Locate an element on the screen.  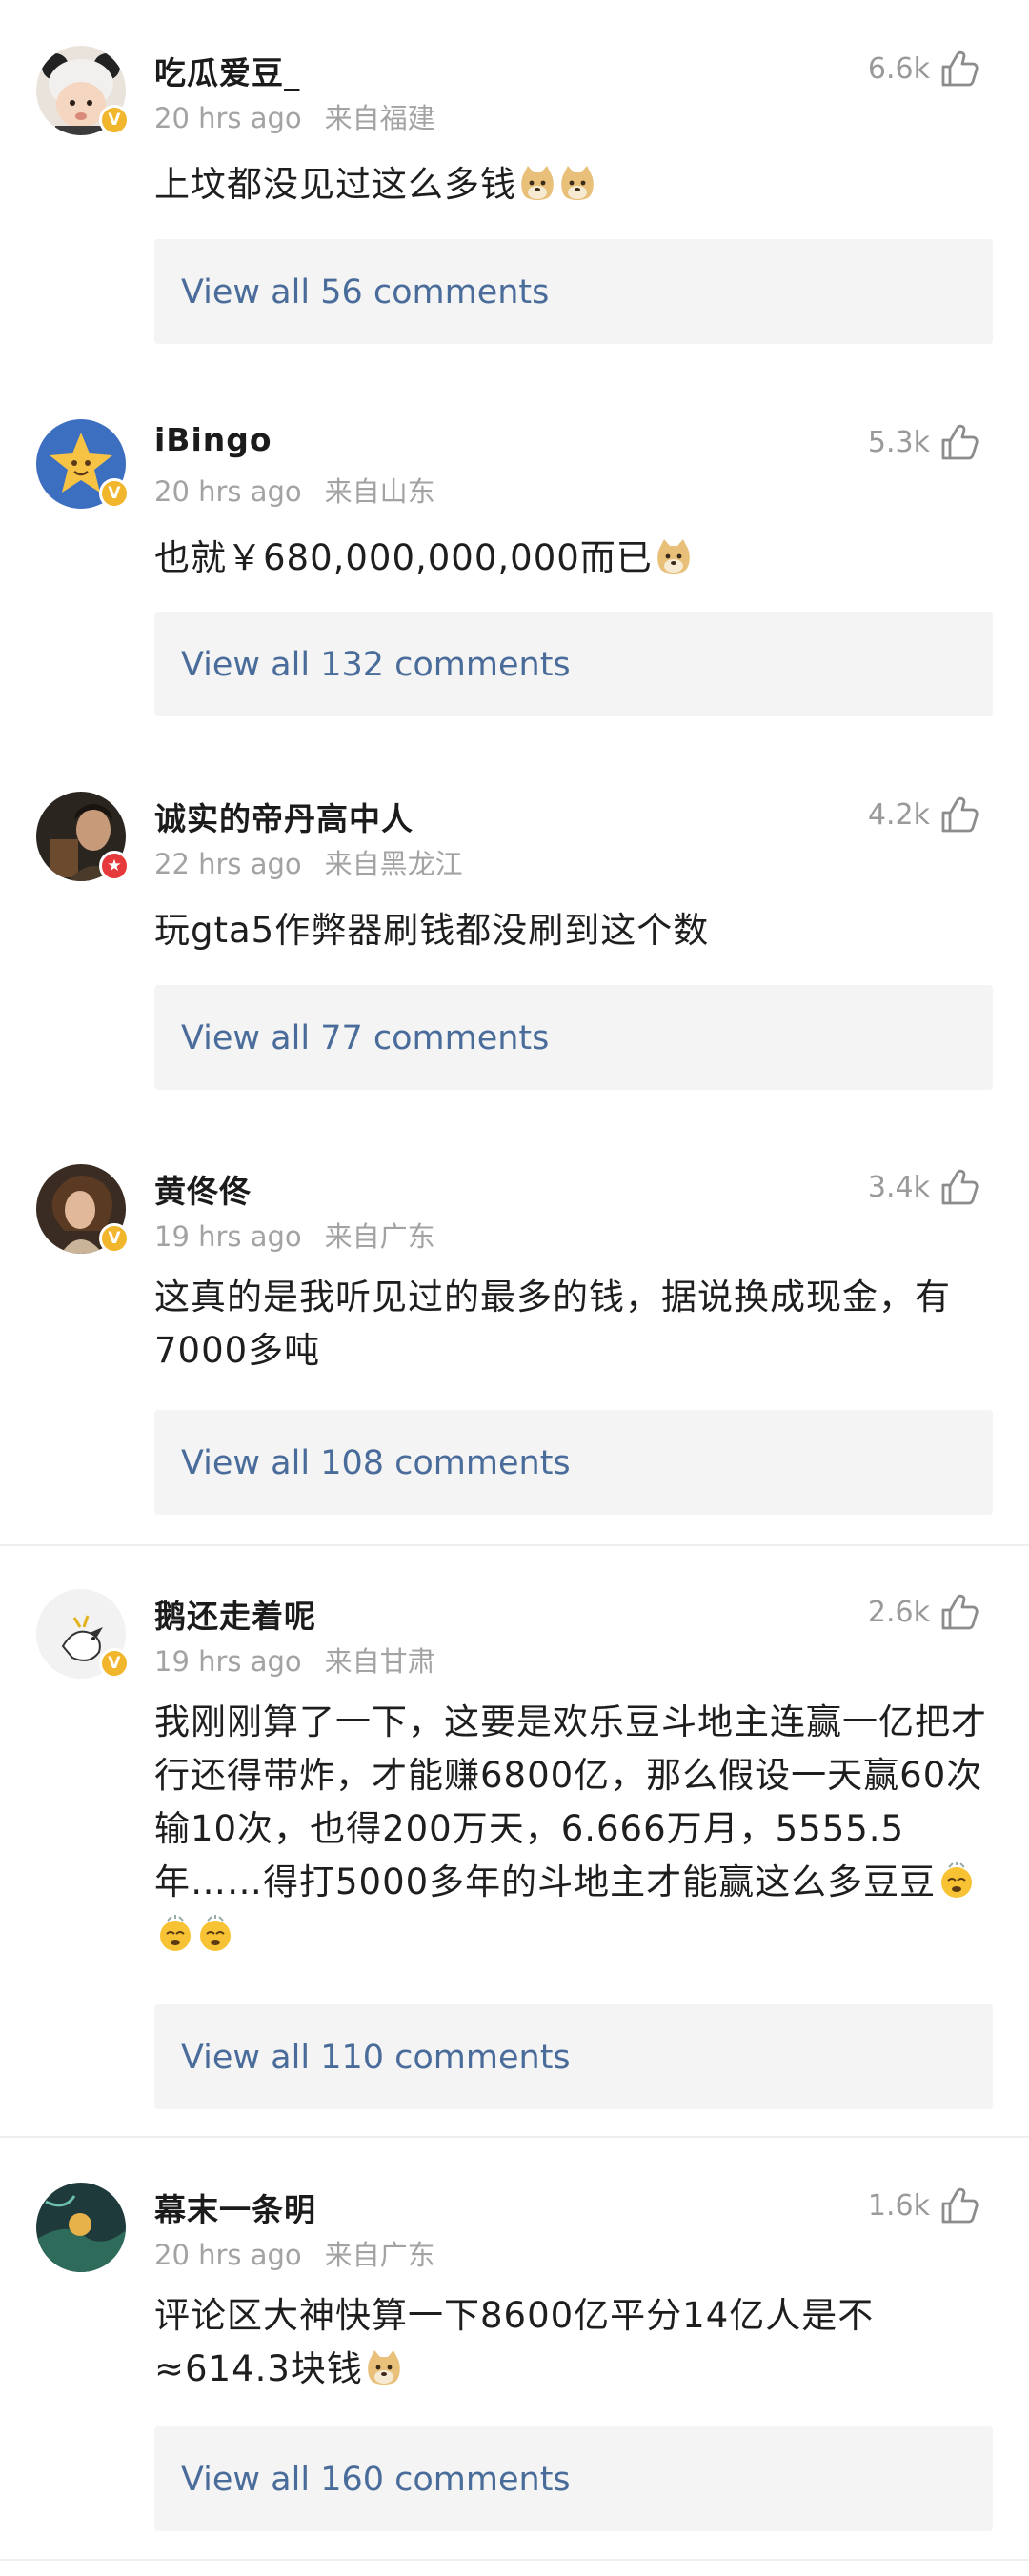
like-button: 2.6k is located at coordinates (923, 1612).